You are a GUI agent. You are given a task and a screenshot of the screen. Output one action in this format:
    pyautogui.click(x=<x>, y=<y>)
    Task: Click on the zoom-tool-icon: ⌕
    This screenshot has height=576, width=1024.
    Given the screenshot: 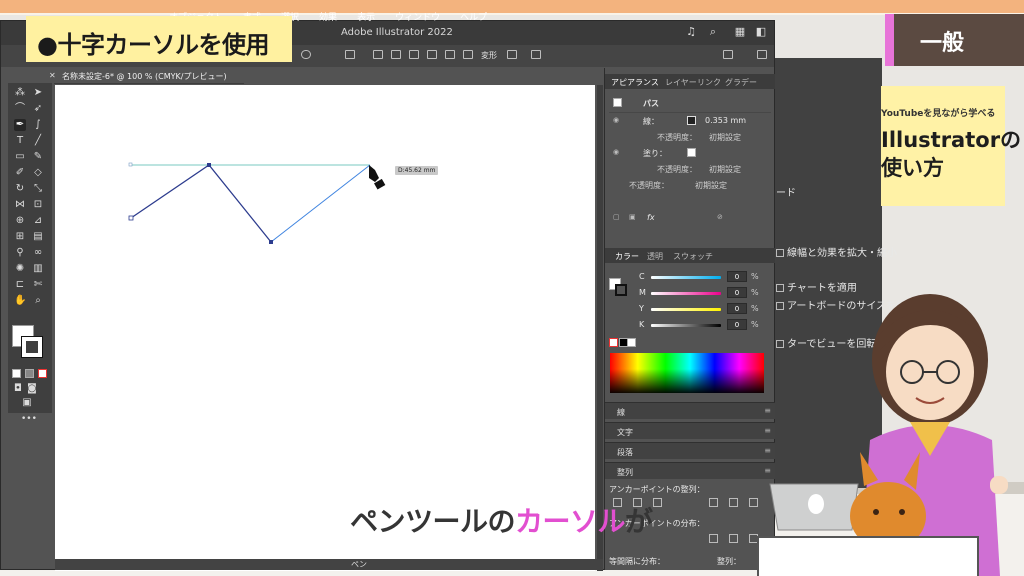 What is the action you would take?
    pyautogui.click(x=38, y=301)
    